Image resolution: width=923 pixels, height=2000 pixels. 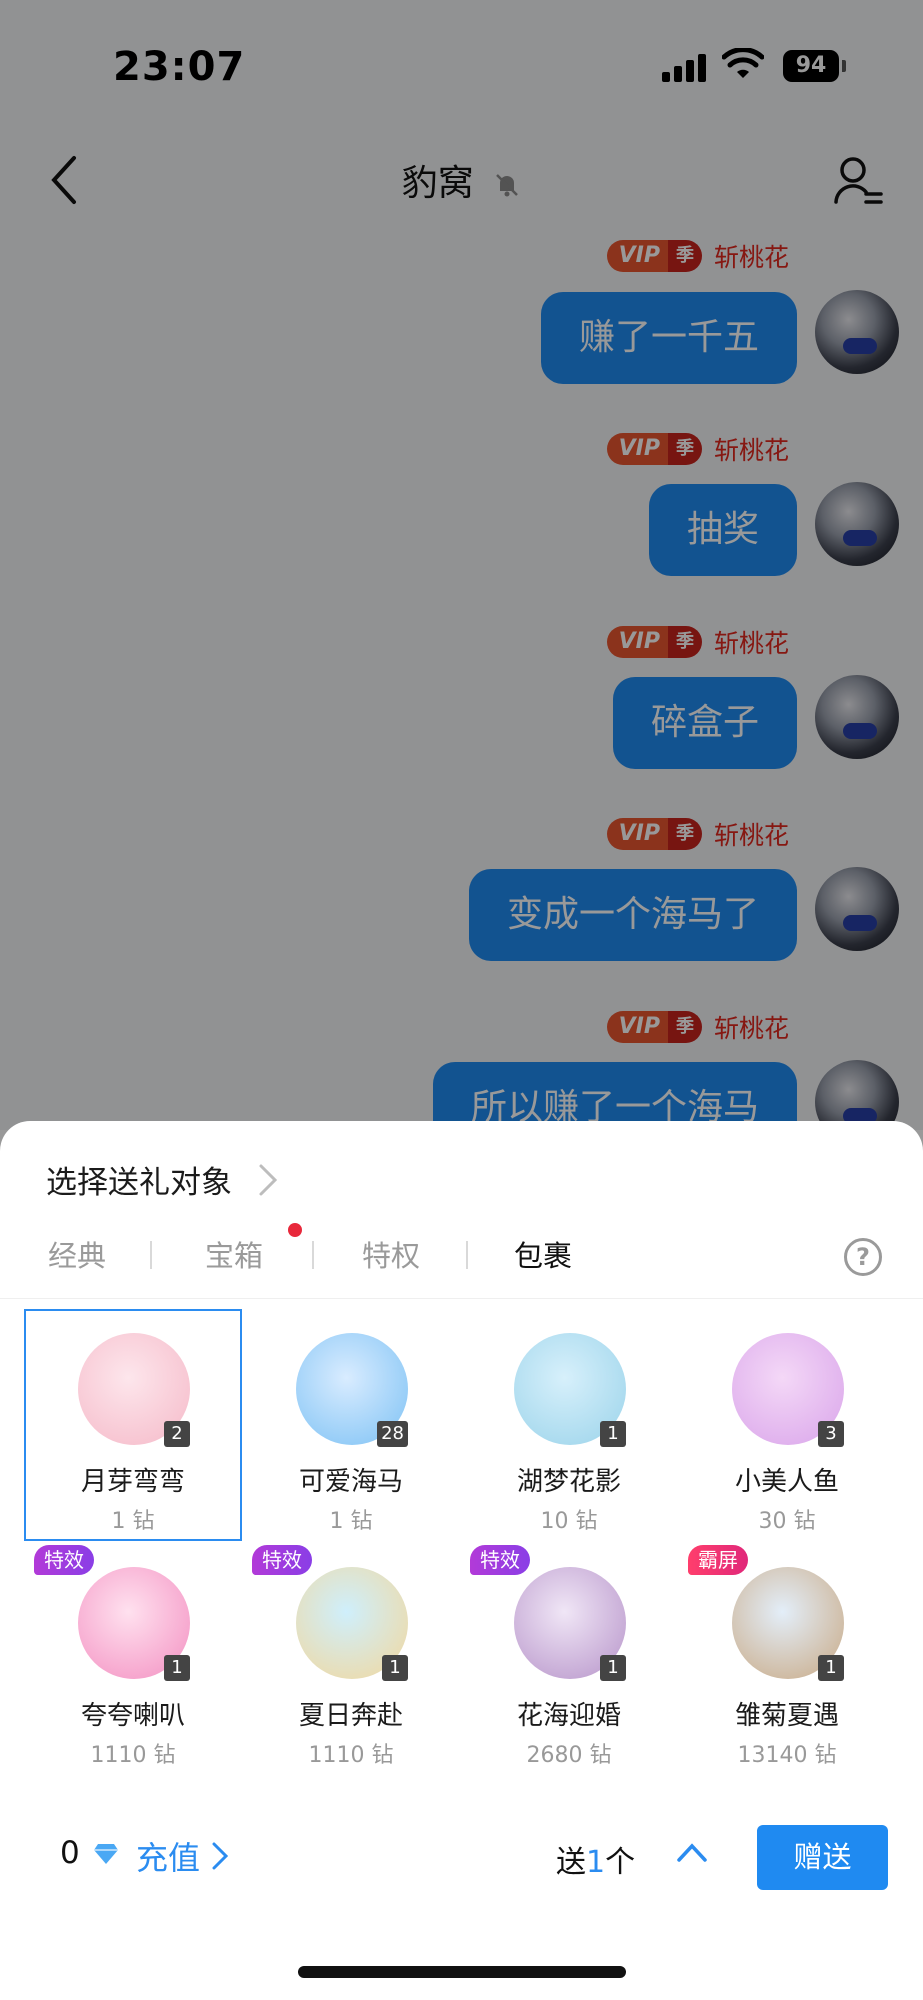 I want to click on send-count: 1, so click(x=596, y=1862).